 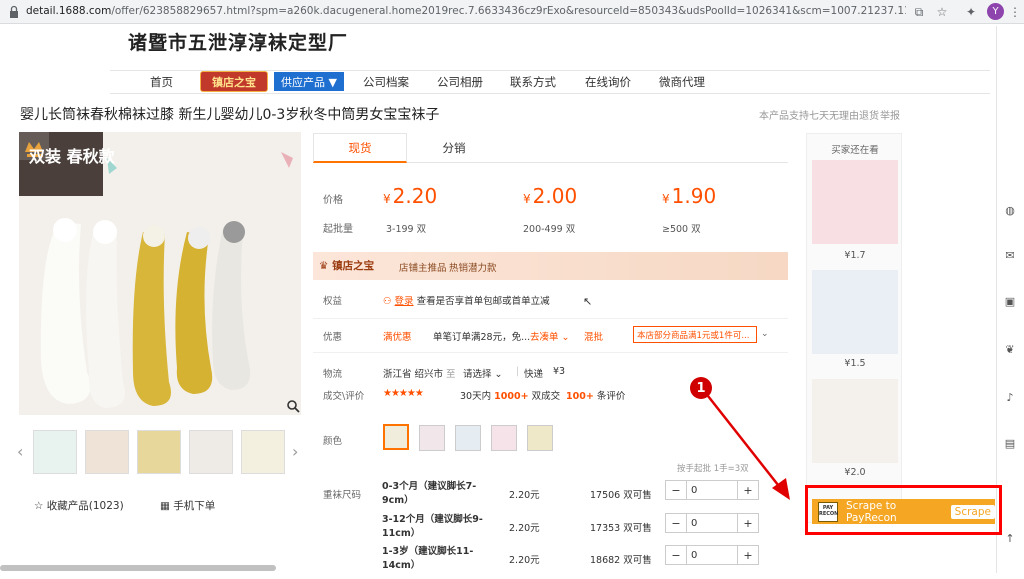 What do you see at coordinates (890, 114) in the screenshot?
I see `report-link: 举报` at bounding box center [890, 114].